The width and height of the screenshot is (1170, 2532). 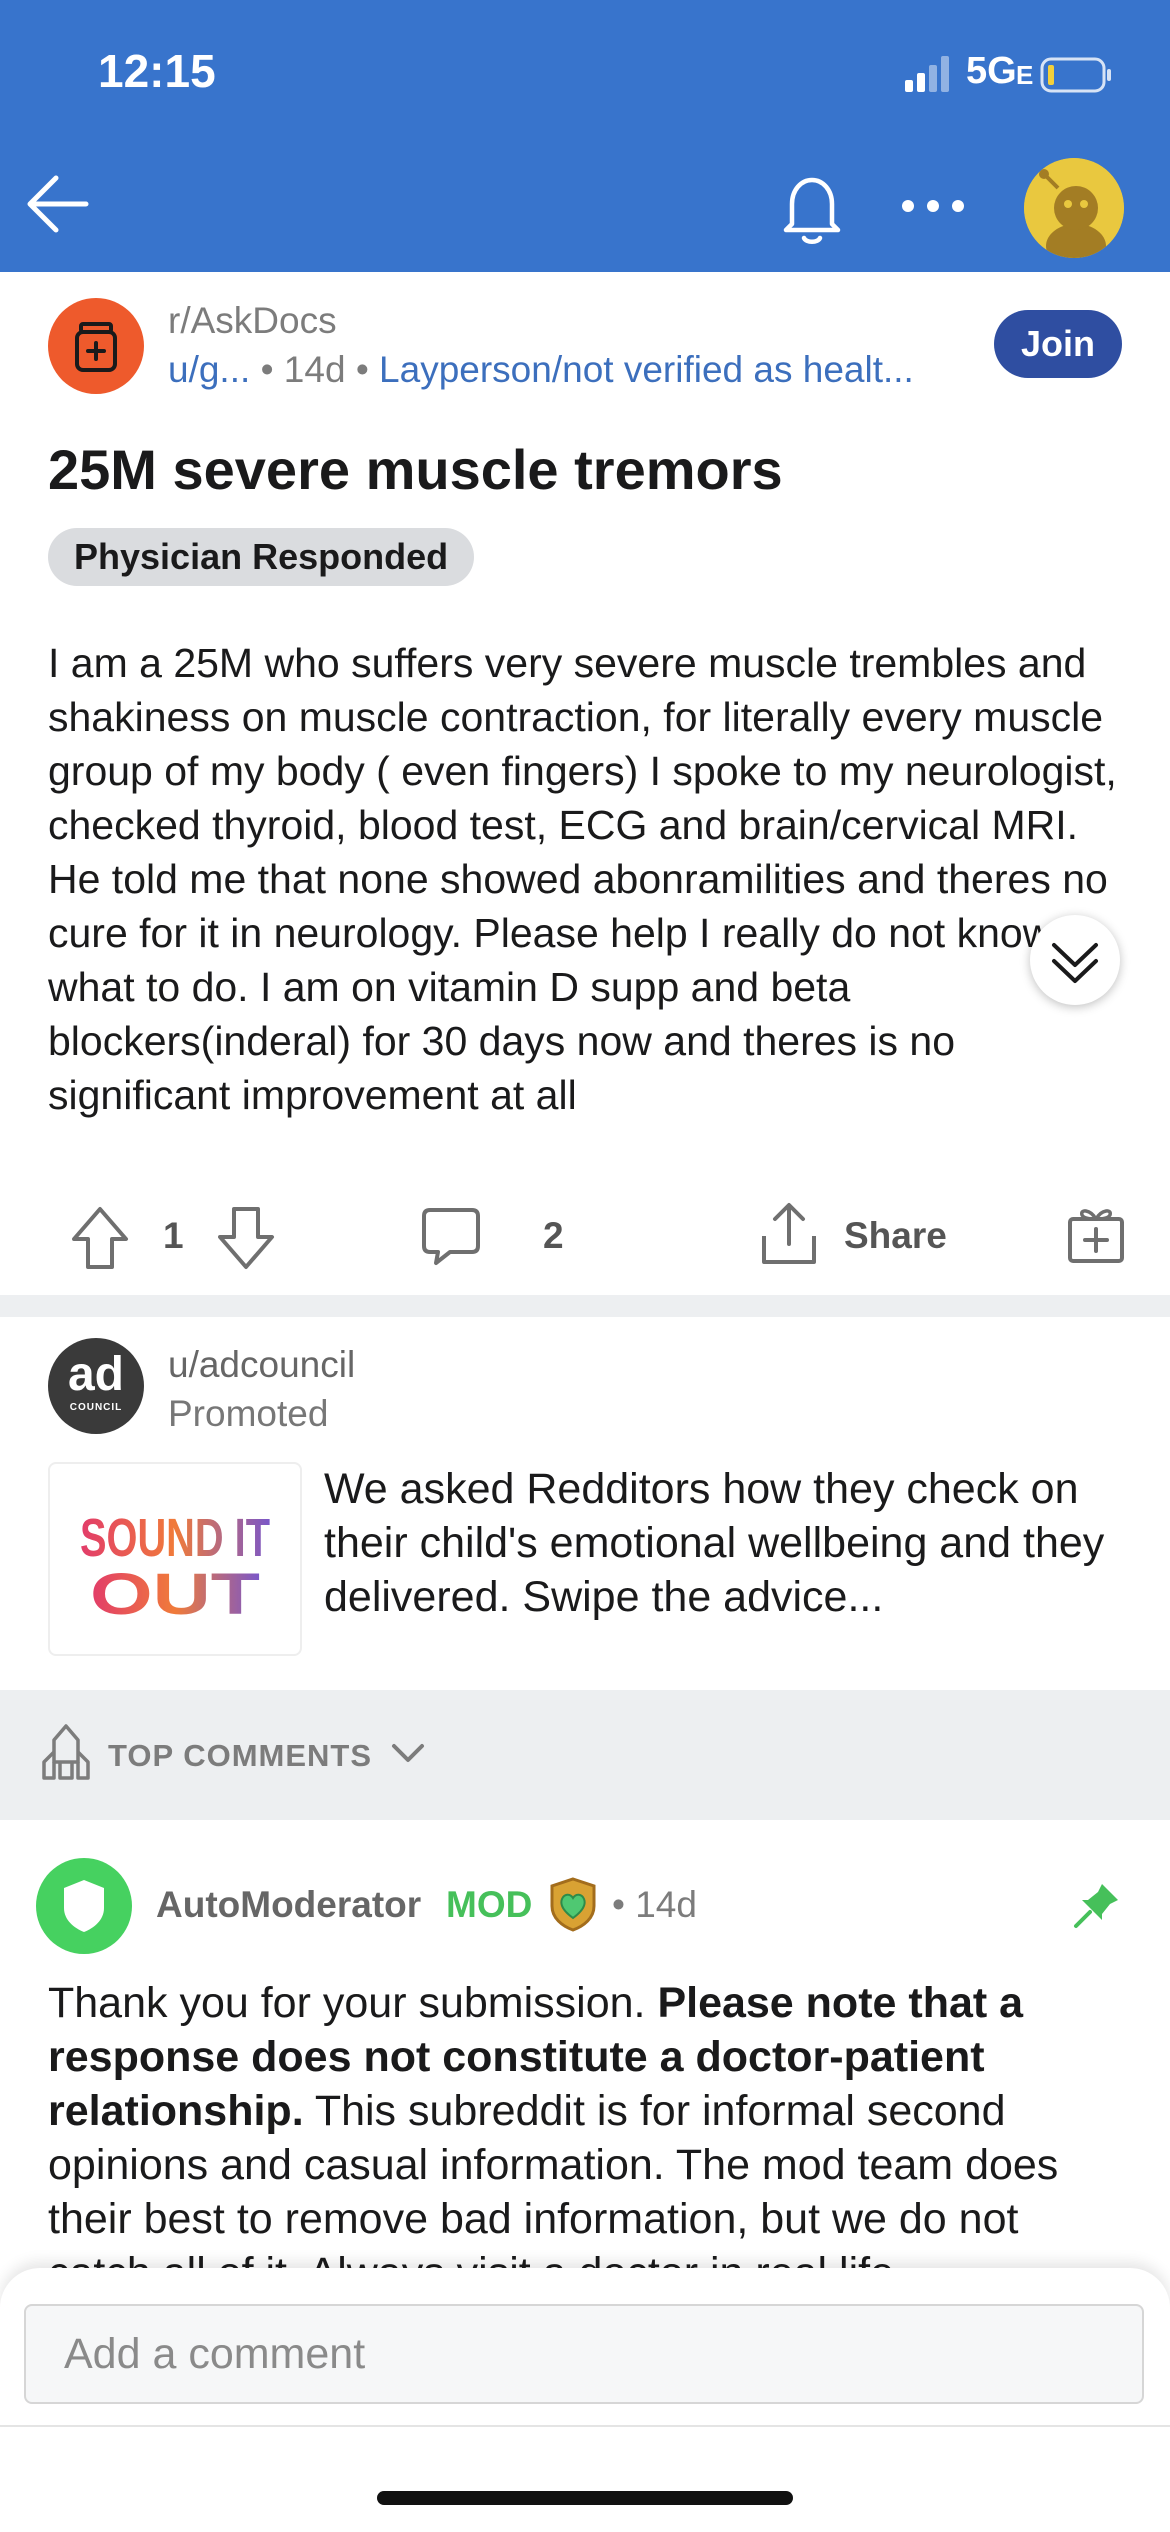 What do you see at coordinates (895, 1236) in the screenshot?
I see `share-button: Share` at bounding box center [895, 1236].